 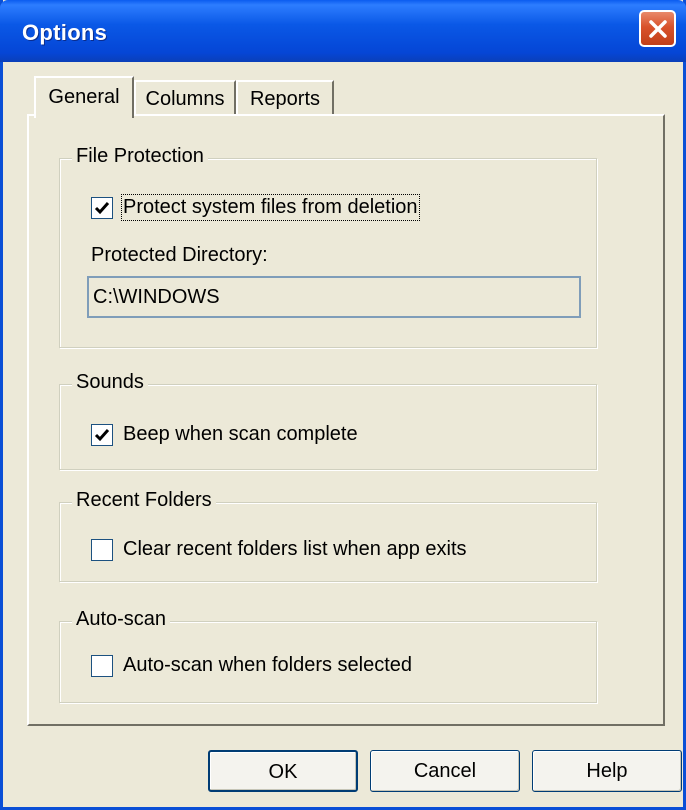 What do you see at coordinates (102, 549) in the screenshot?
I see `clear-recent-checkbox` at bounding box center [102, 549].